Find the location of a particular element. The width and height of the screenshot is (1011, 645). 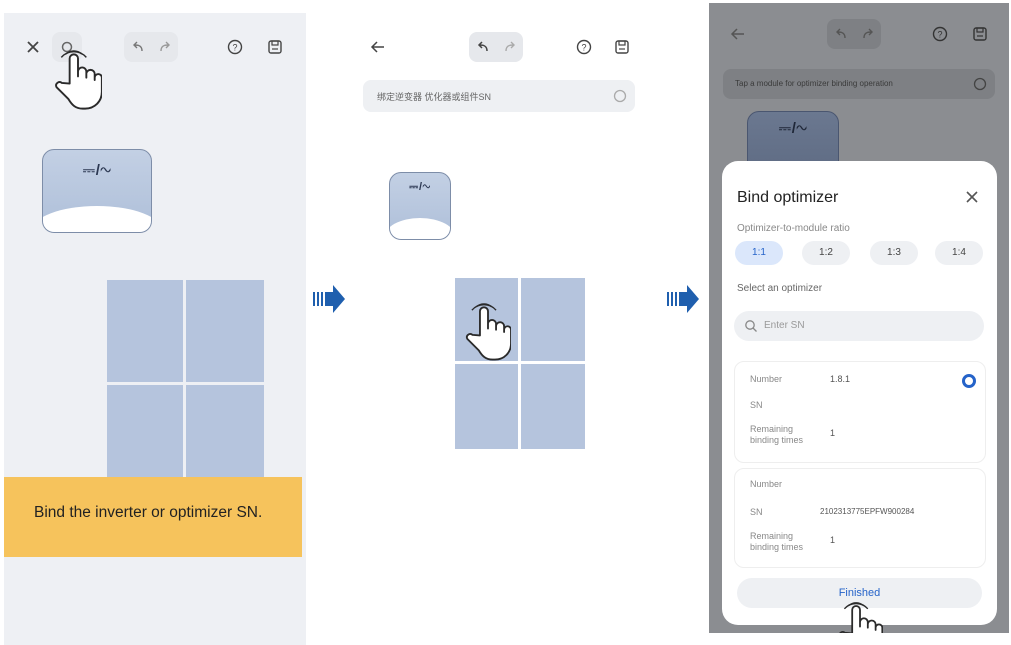

select-optimizer-label: Select an optimizer is located at coordinates (780, 288).